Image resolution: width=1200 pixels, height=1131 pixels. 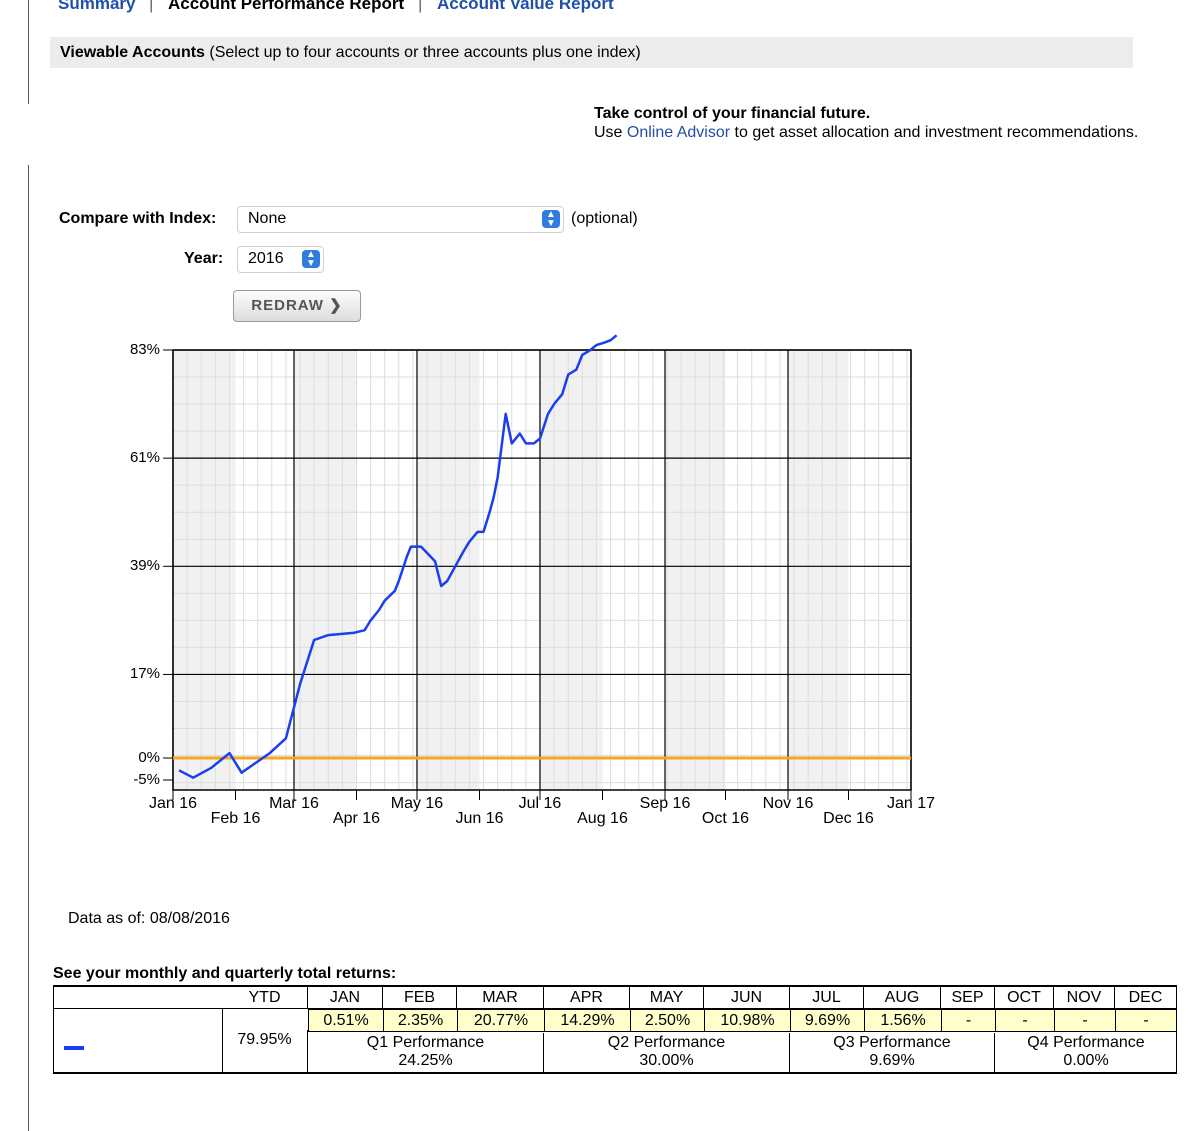 I want to click on quarter-performance: Q4 Performance 0.00%, so click(x=1086, y=1053).